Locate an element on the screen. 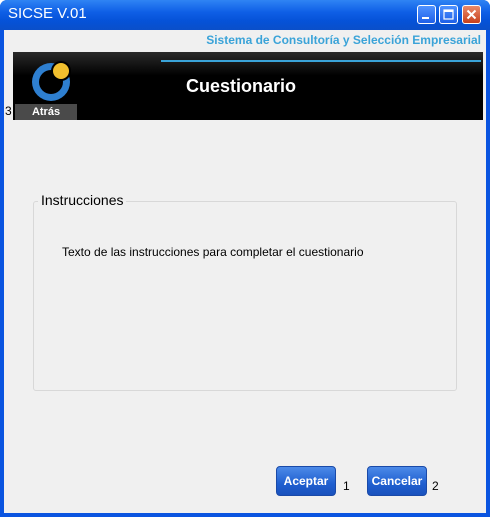  close-icon is located at coordinates (471, 14).